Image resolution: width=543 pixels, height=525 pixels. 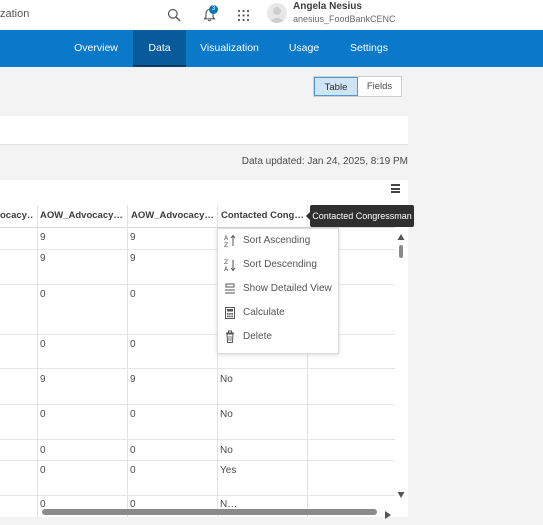 What do you see at coordinates (277, 13) in the screenshot?
I see `avatar` at bounding box center [277, 13].